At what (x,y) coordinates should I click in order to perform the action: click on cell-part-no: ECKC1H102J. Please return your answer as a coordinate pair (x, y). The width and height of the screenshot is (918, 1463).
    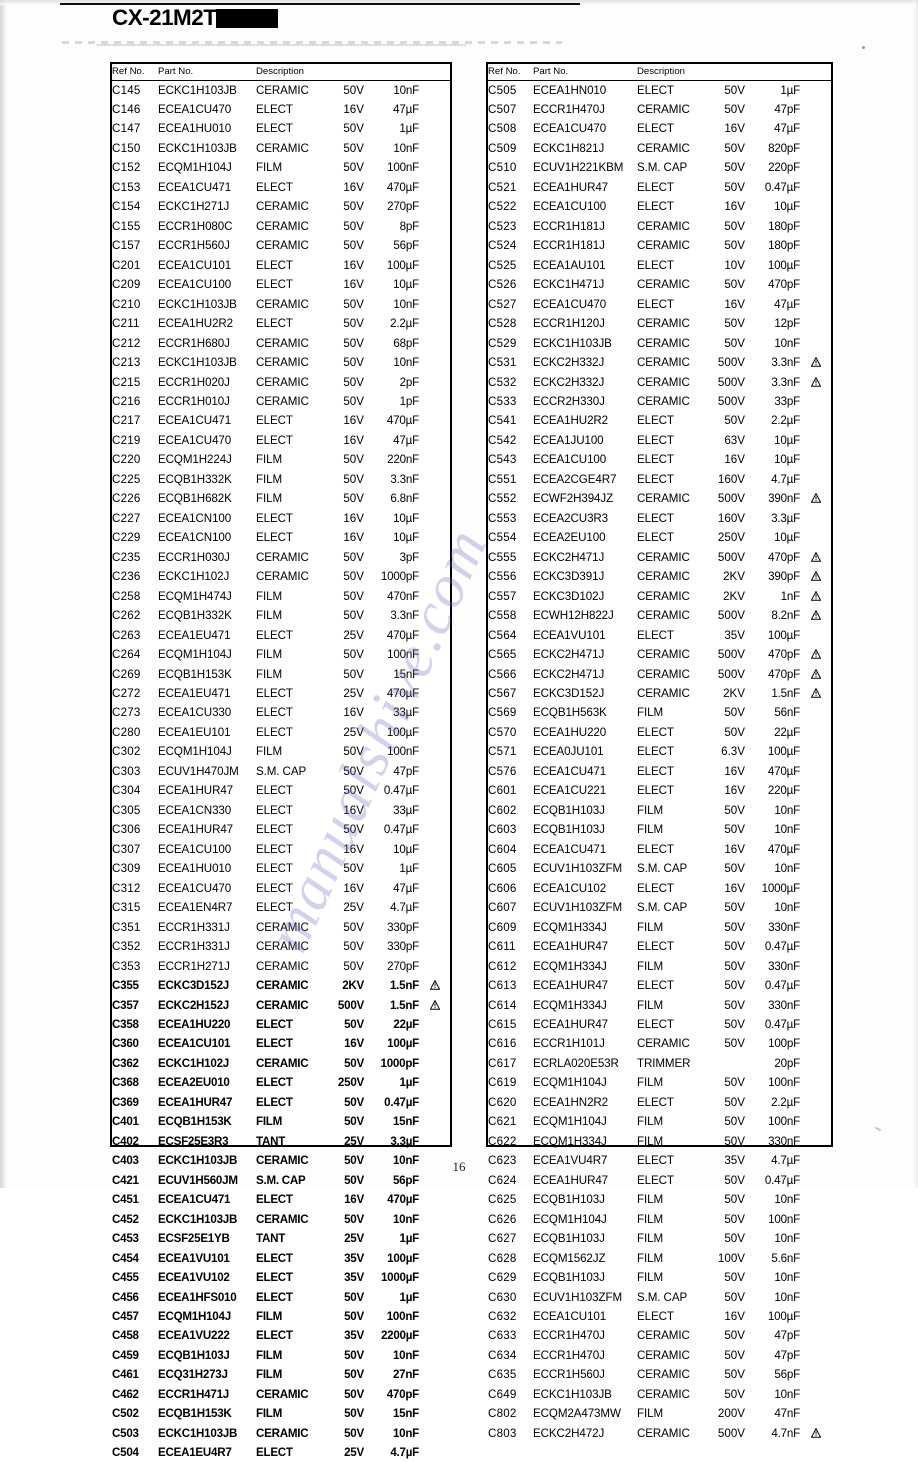
    Looking at the image, I should click on (193, 1063).